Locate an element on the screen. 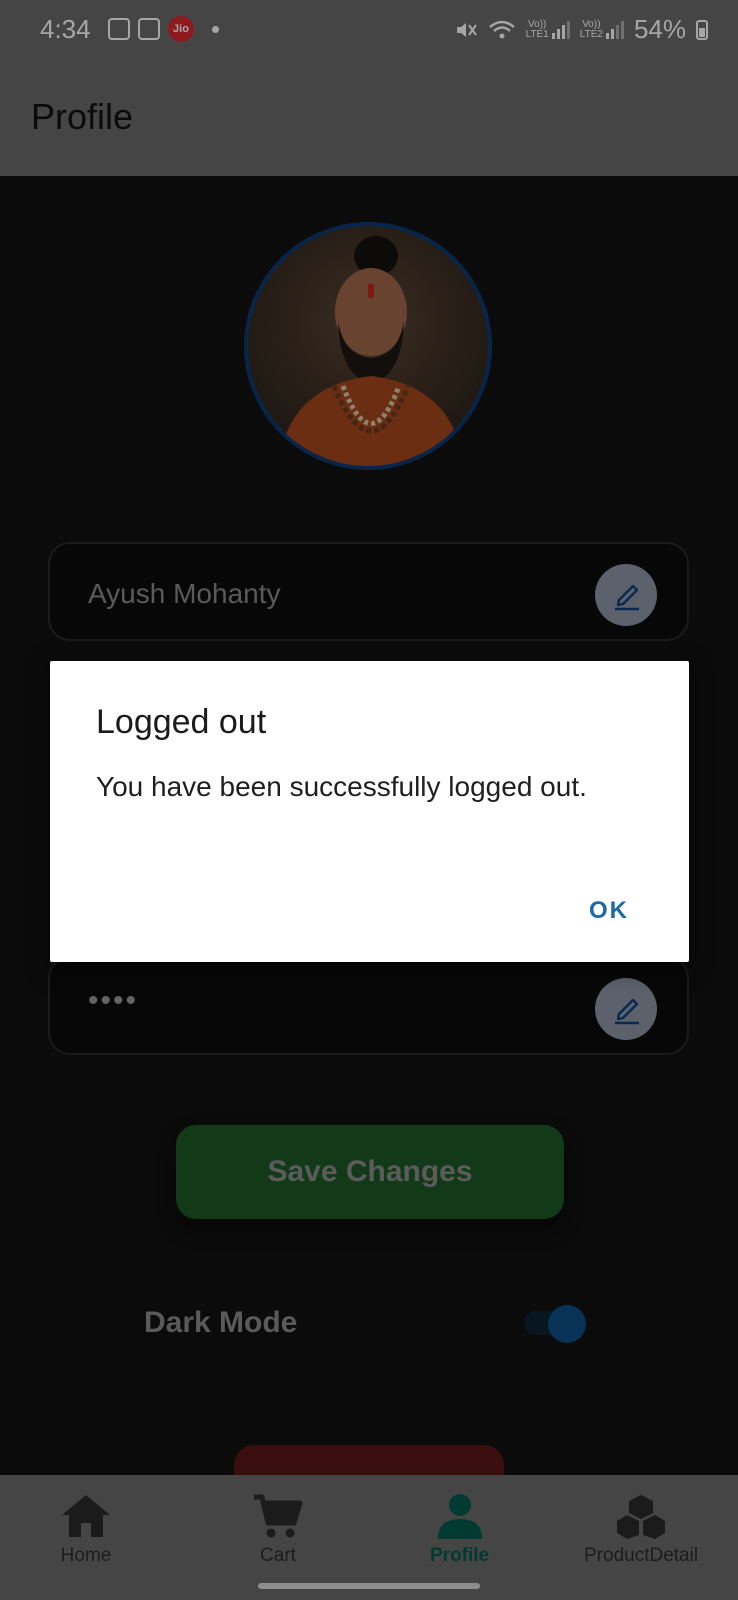  nav-item-profile: Profile is located at coordinates (459, 1530).